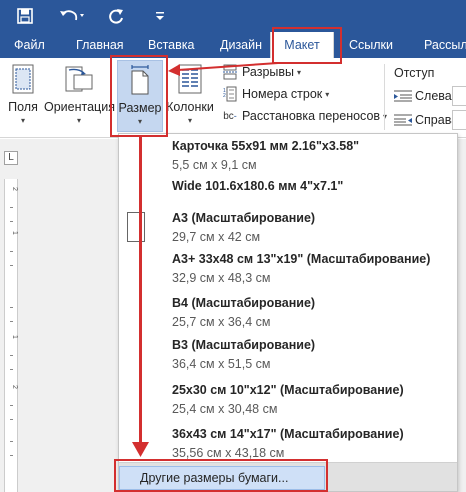  Describe the element at coordinates (459, 96) in the screenshot. I see `indent-left-input` at that location.